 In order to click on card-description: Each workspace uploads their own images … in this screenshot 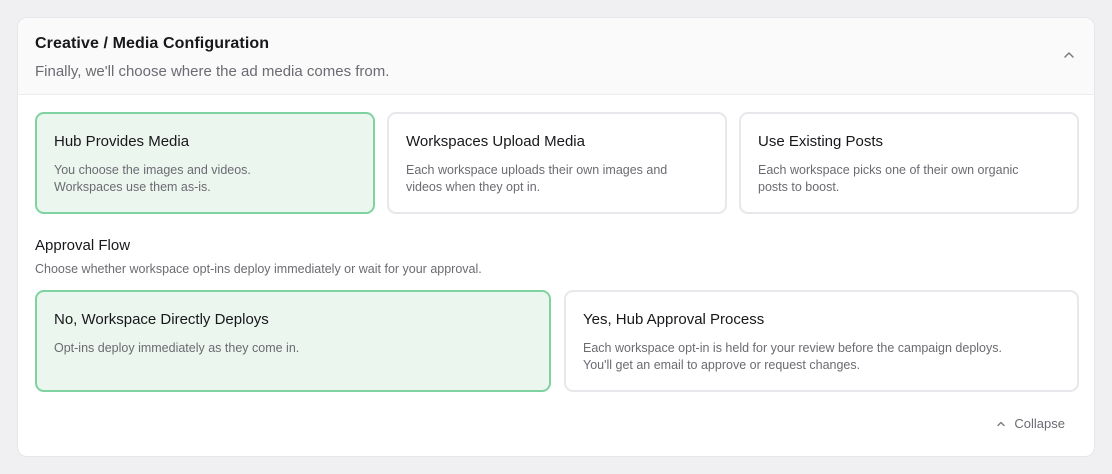, I will do `click(558, 179)`.